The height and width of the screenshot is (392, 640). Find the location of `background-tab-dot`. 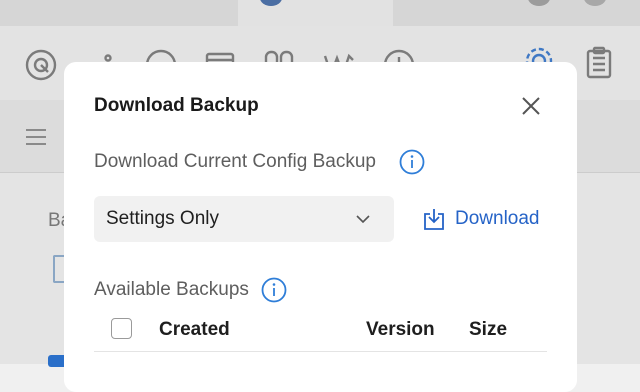

background-tab-dot is located at coordinates (271, 3).